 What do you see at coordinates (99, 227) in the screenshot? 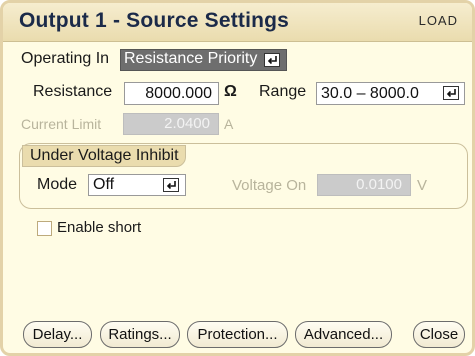
I see `enable-short-label: Enable short` at bounding box center [99, 227].